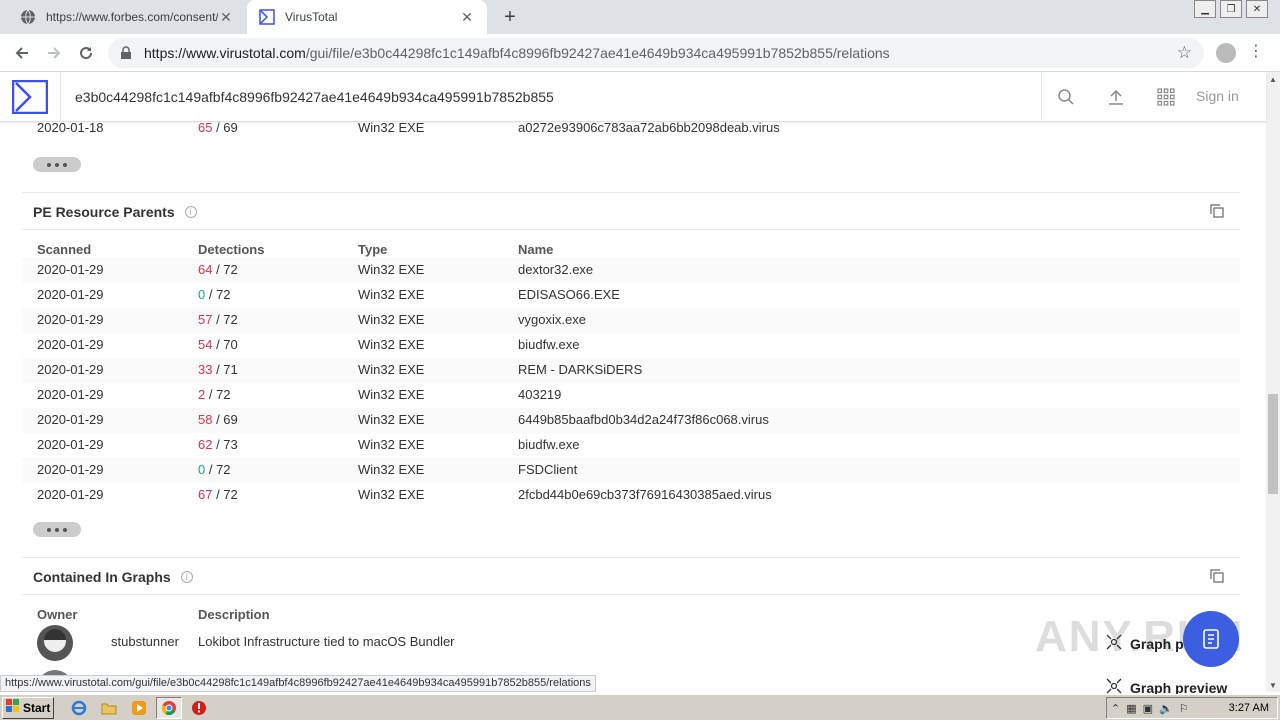 The height and width of the screenshot is (720, 1280). Describe the element at coordinates (367, 17) in the screenshot. I see `tab-virustotal: VirusTotal ✕` at that location.